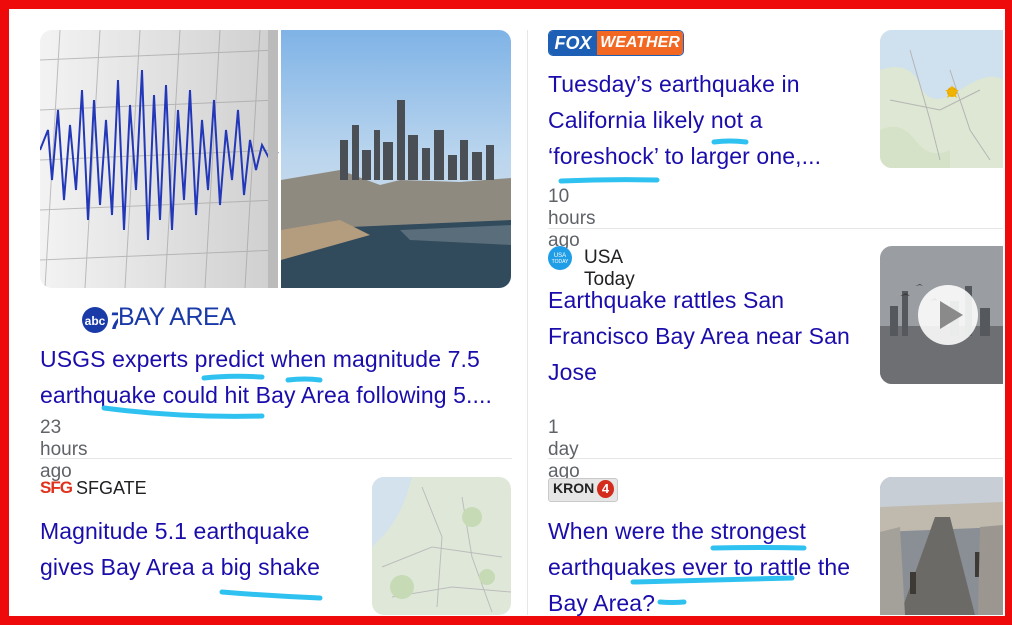 The height and width of the screenshot is (625, 1012). I want to click on story-title-line: Bay Area?, so click(713, 603).